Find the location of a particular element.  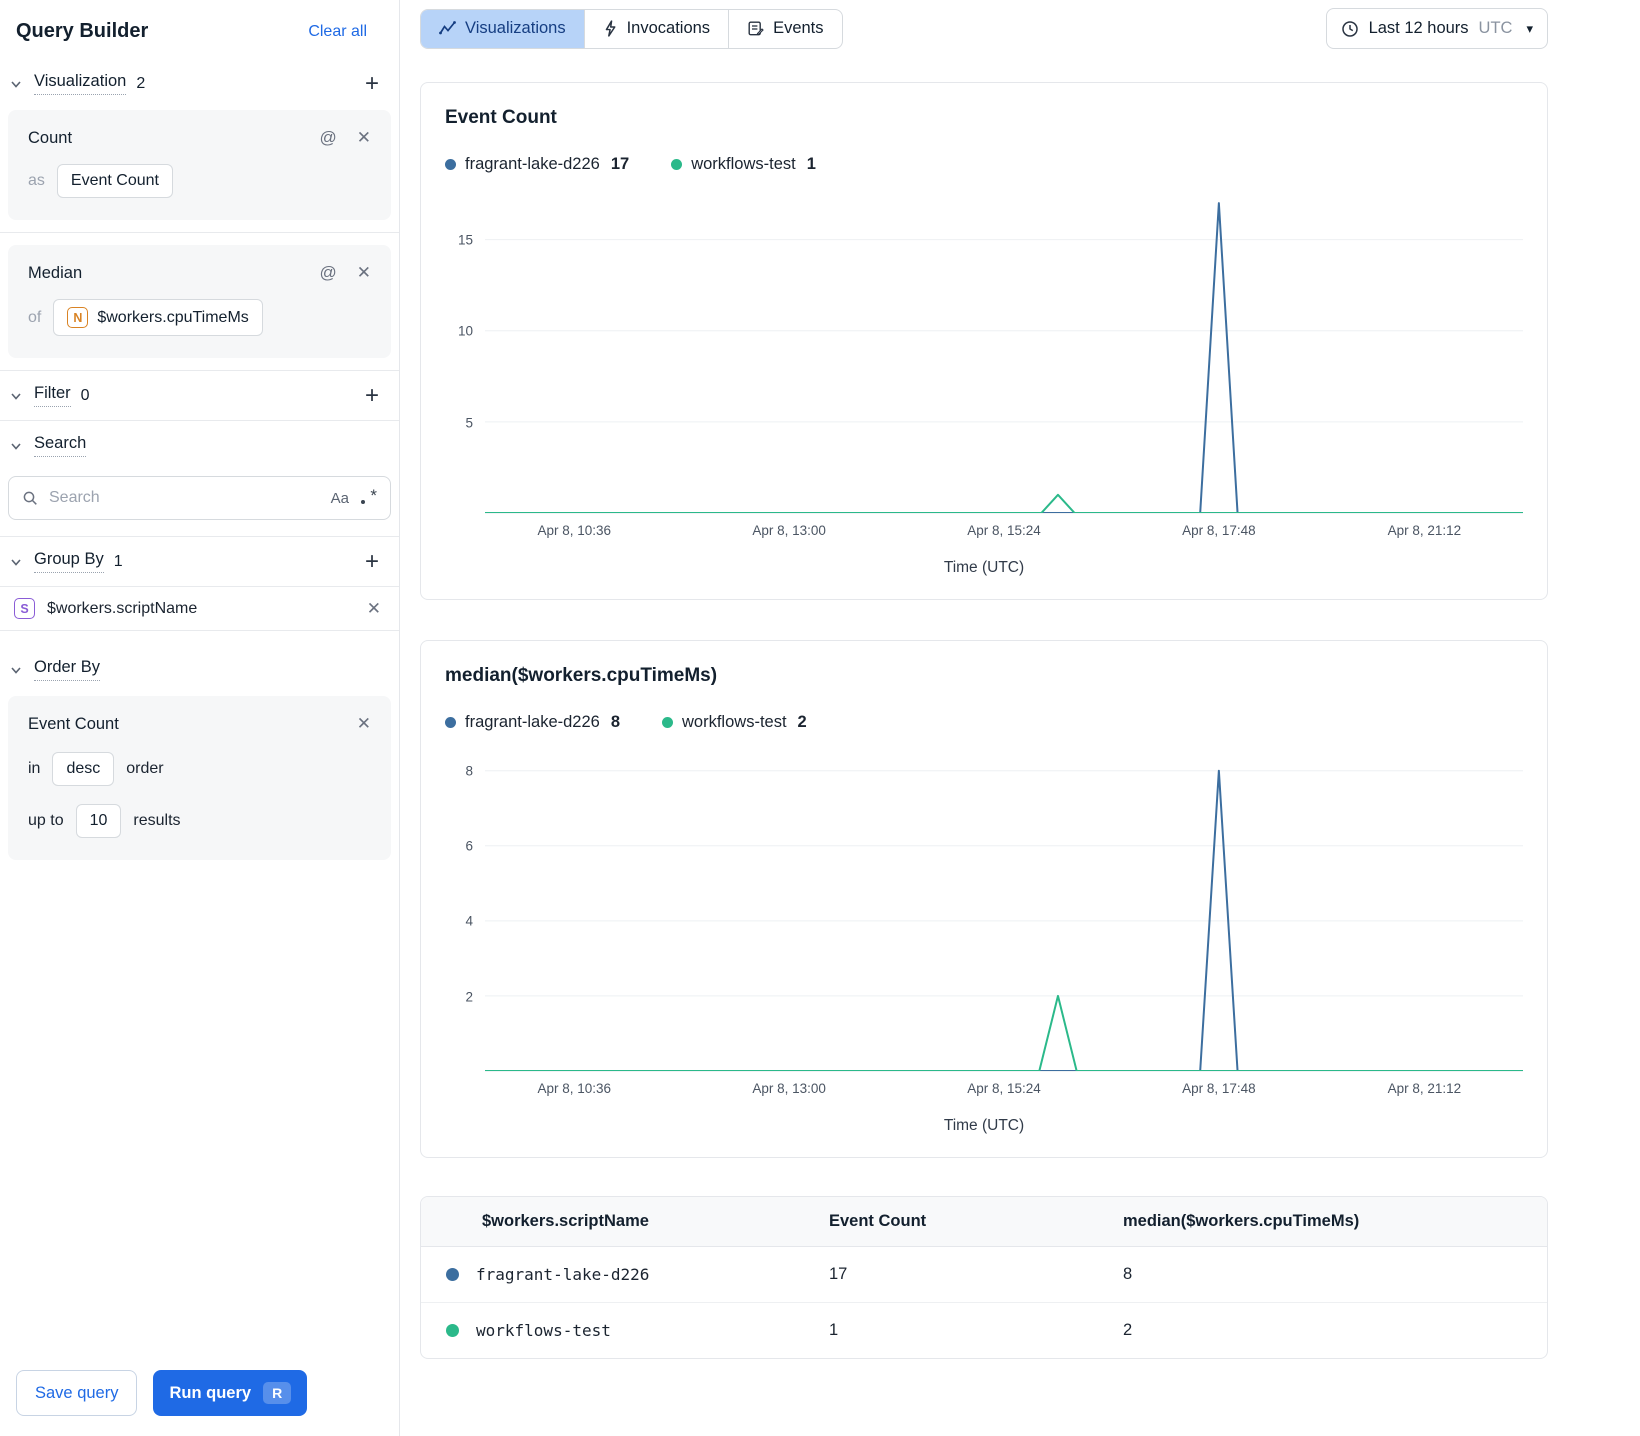

clock-icon is located at coordinates (1349, 28).